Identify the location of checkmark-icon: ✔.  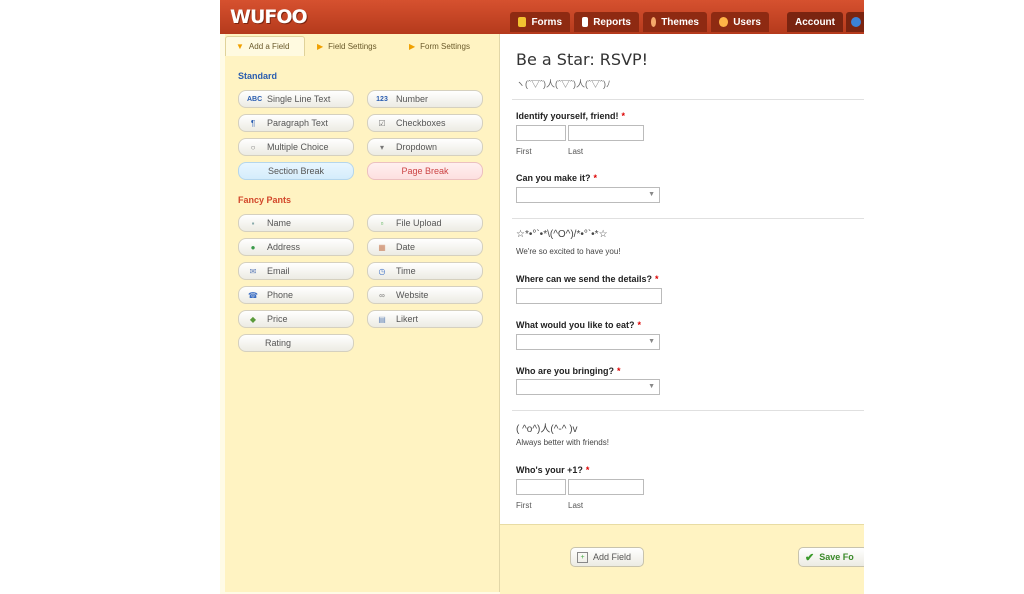
(810, 557).